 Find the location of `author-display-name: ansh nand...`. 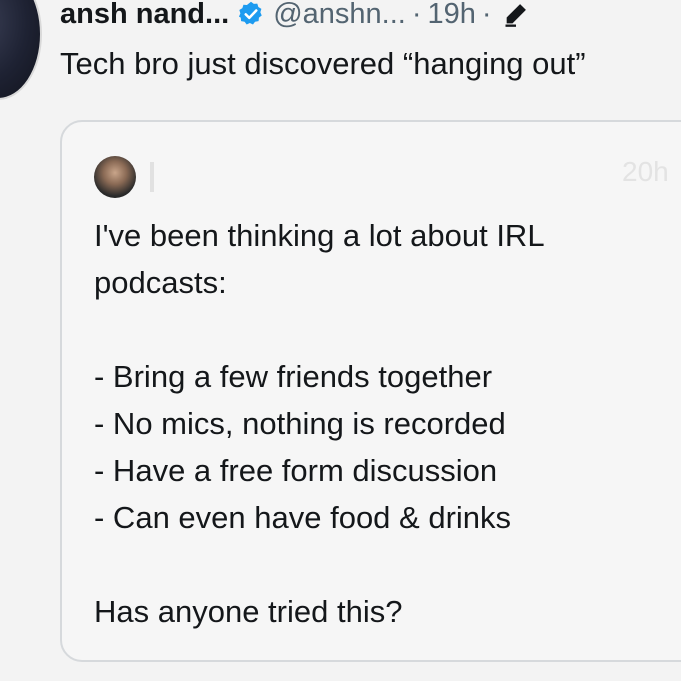

author-display-name: ansh nand... is located at coordinates (144, 15).